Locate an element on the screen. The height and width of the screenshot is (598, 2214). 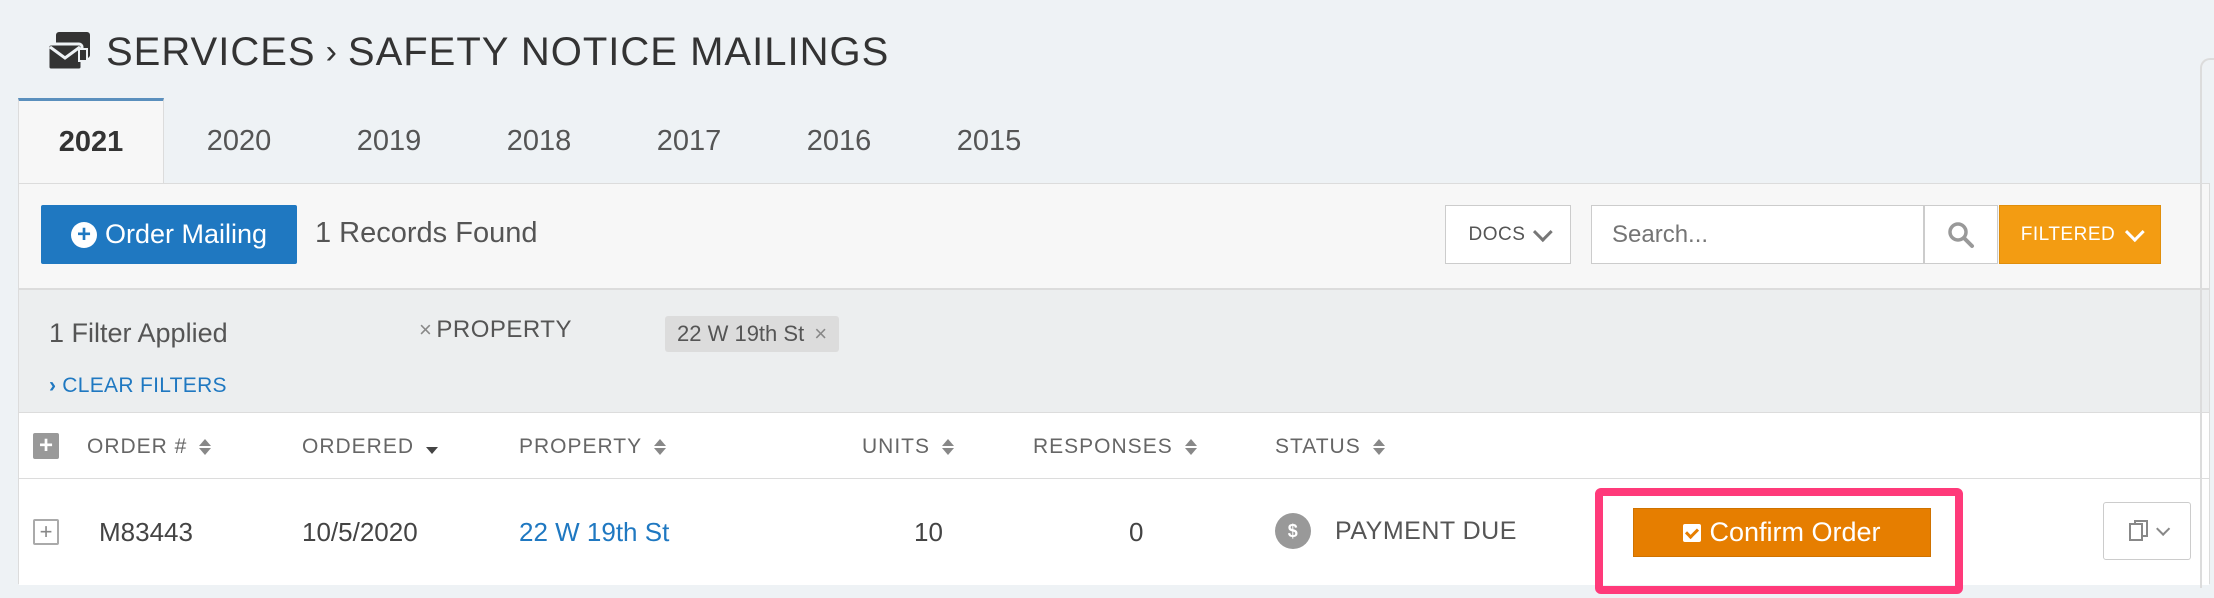
clear-filters-label: CLEAR FILTERS is located at coordinates (144, 385).